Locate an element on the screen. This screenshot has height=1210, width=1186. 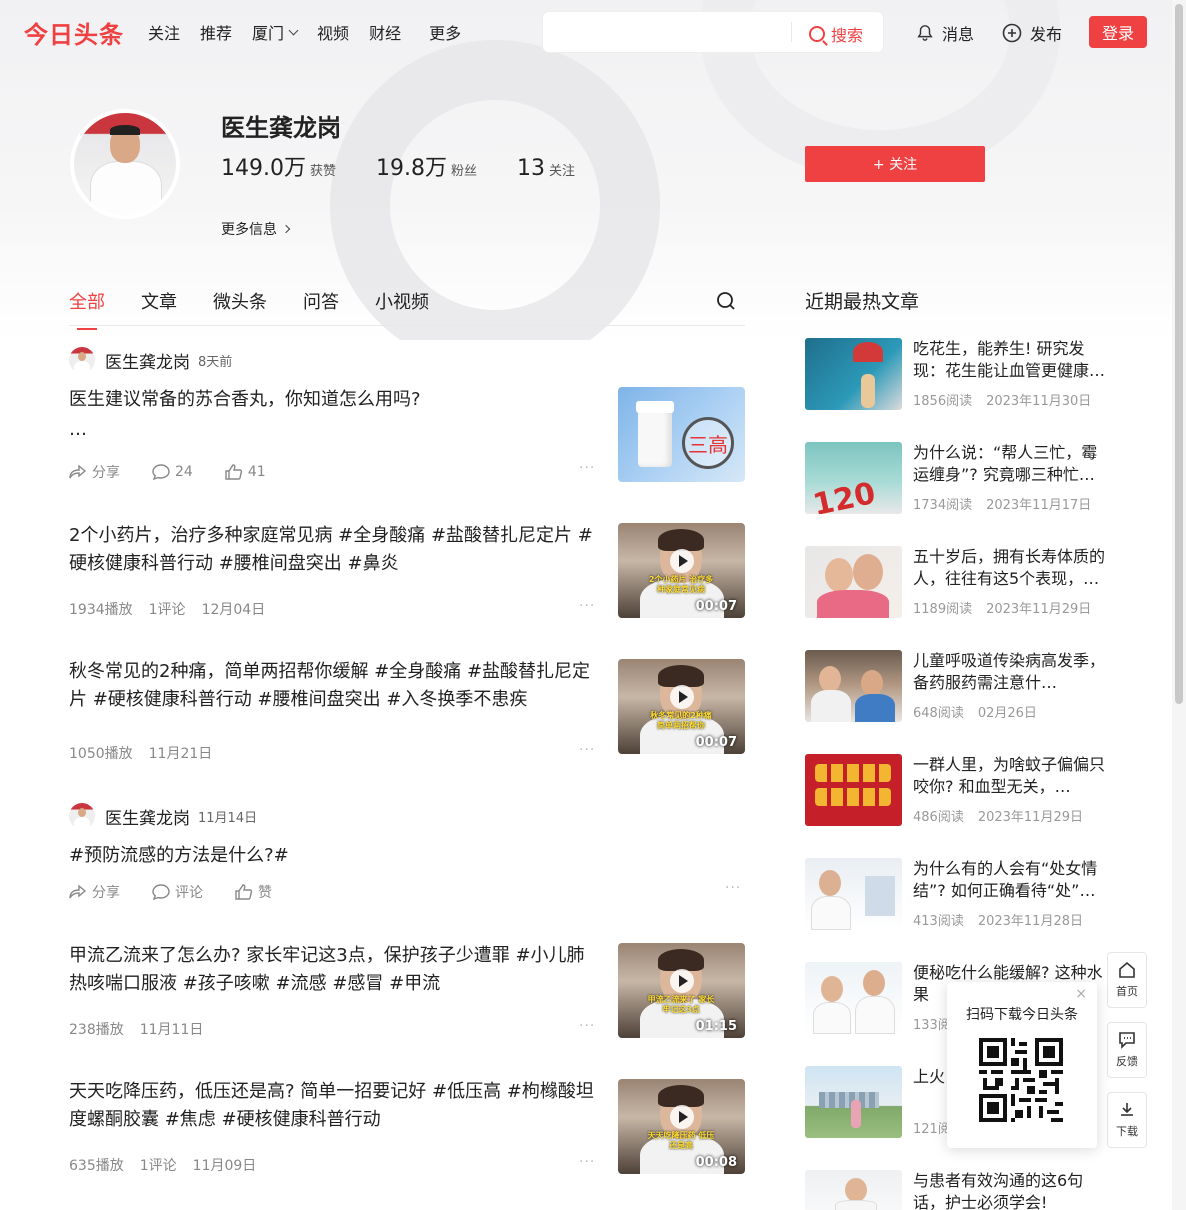
page-scrollbar is located at coordinates (1179, 605).